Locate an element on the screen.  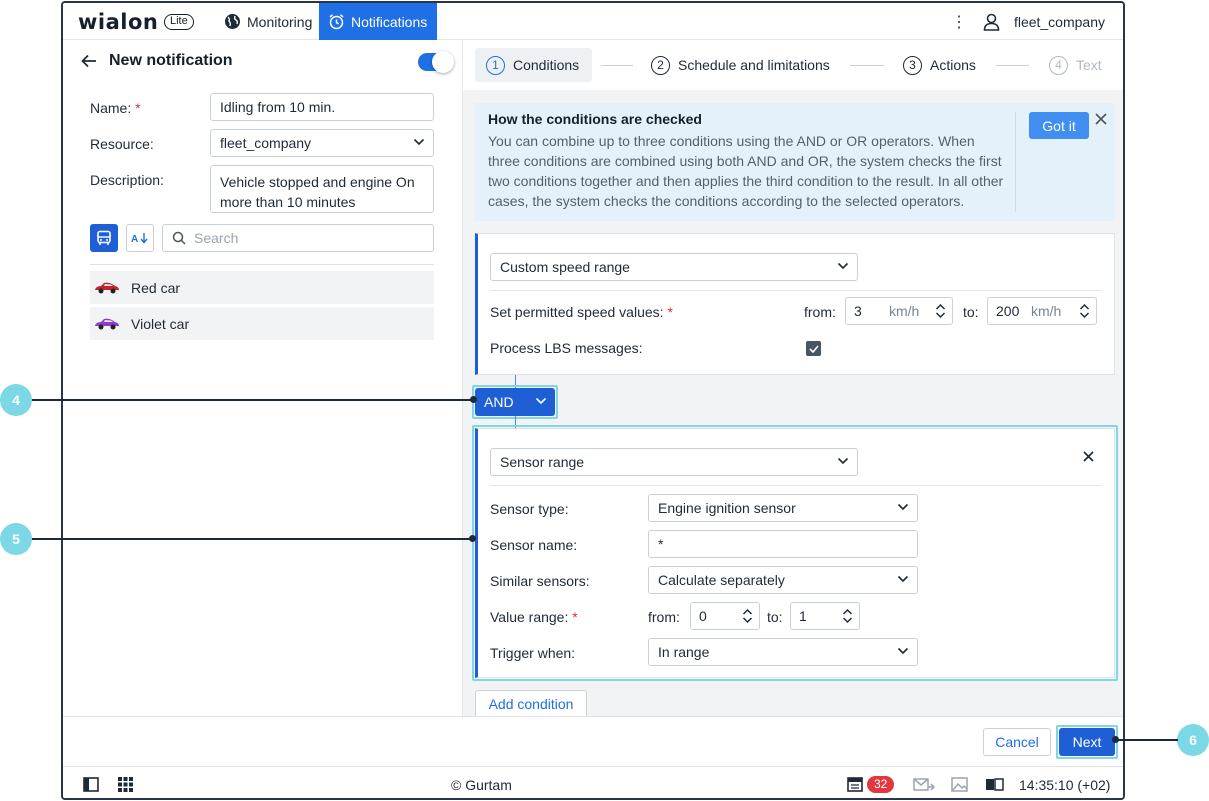
unit-list-item: Red car is located at coordinates (262, 287).